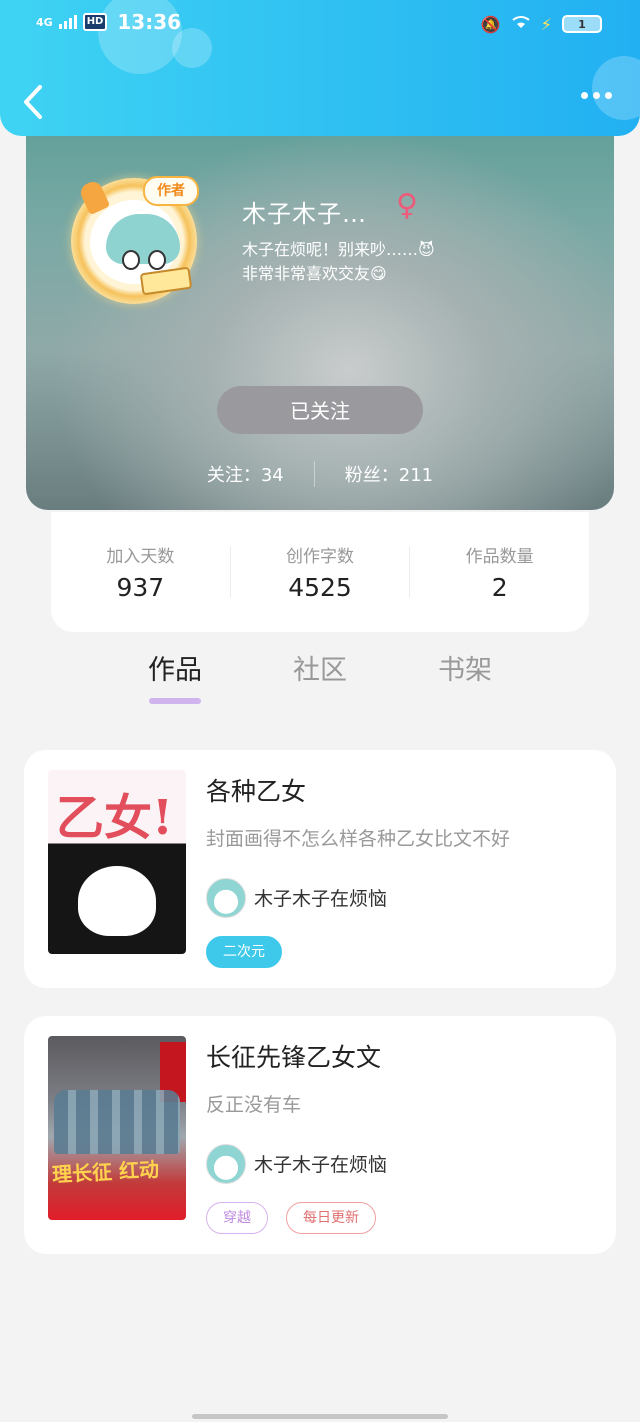 This screenshot has width=640, height=1422. I want to click on stat-word-count: 创作字数 4525, so click(320, 572).